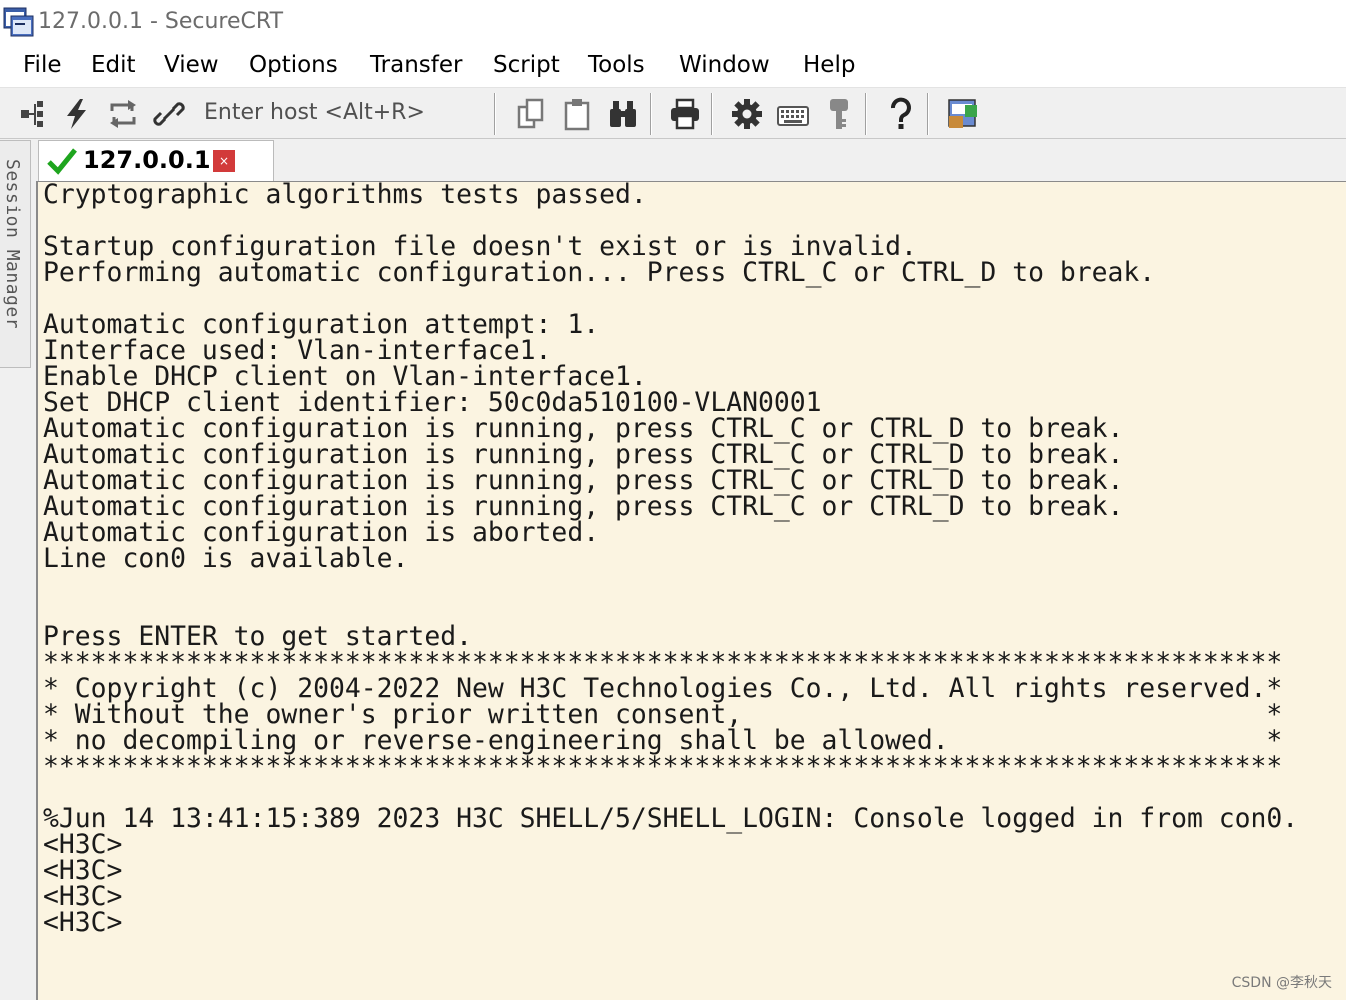 The height and width of the screenshot is (1000, 1346). I want to click on settings-gear-icon, so click(747, 114).